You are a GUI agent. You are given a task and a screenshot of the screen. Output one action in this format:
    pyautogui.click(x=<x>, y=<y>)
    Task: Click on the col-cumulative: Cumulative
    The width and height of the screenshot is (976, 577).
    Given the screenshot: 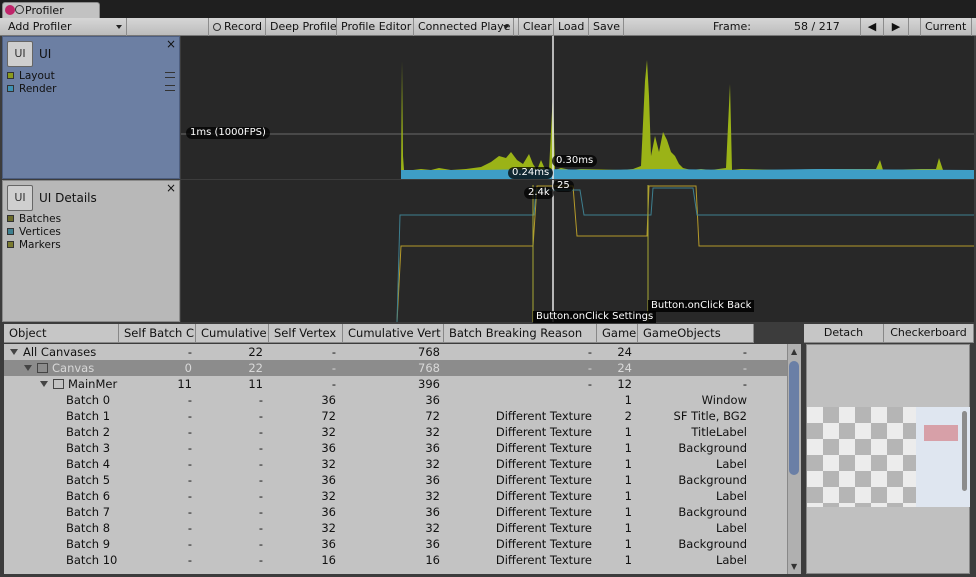 What is the action you would take?
    pyautogui.click(x=232, y=333)
    